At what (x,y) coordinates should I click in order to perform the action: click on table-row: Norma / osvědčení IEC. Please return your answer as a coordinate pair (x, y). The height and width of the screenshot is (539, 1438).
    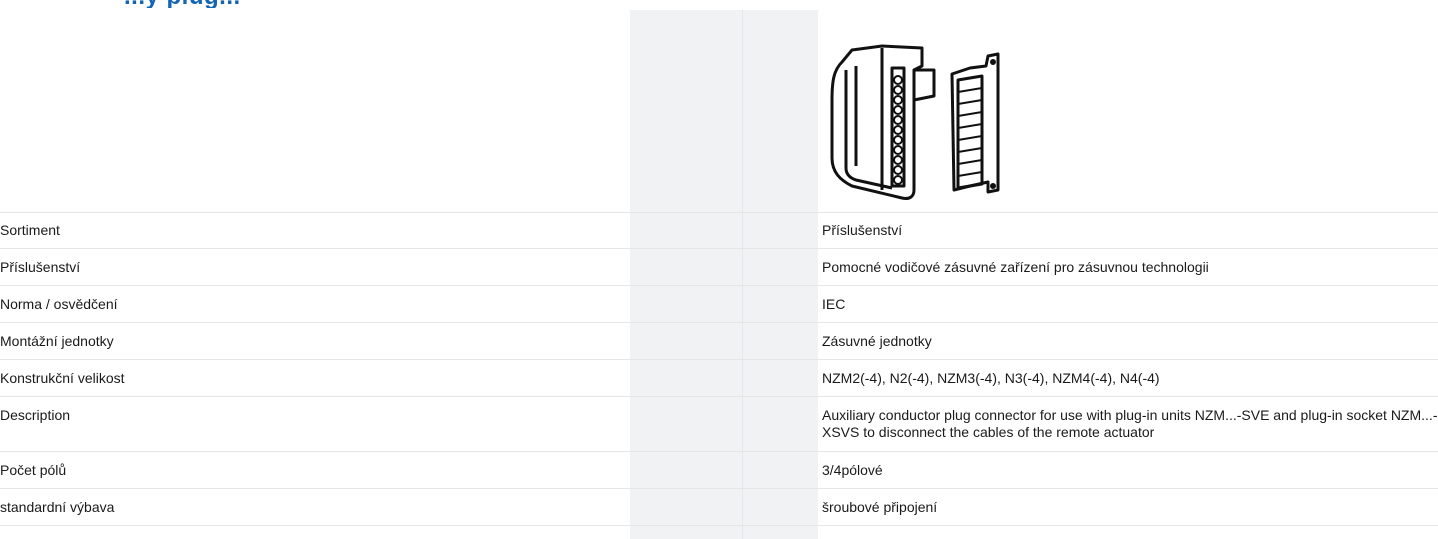
    Looking at the image, I should click on (719, 304).